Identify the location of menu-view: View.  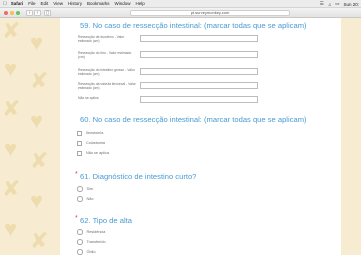
(58, 3).